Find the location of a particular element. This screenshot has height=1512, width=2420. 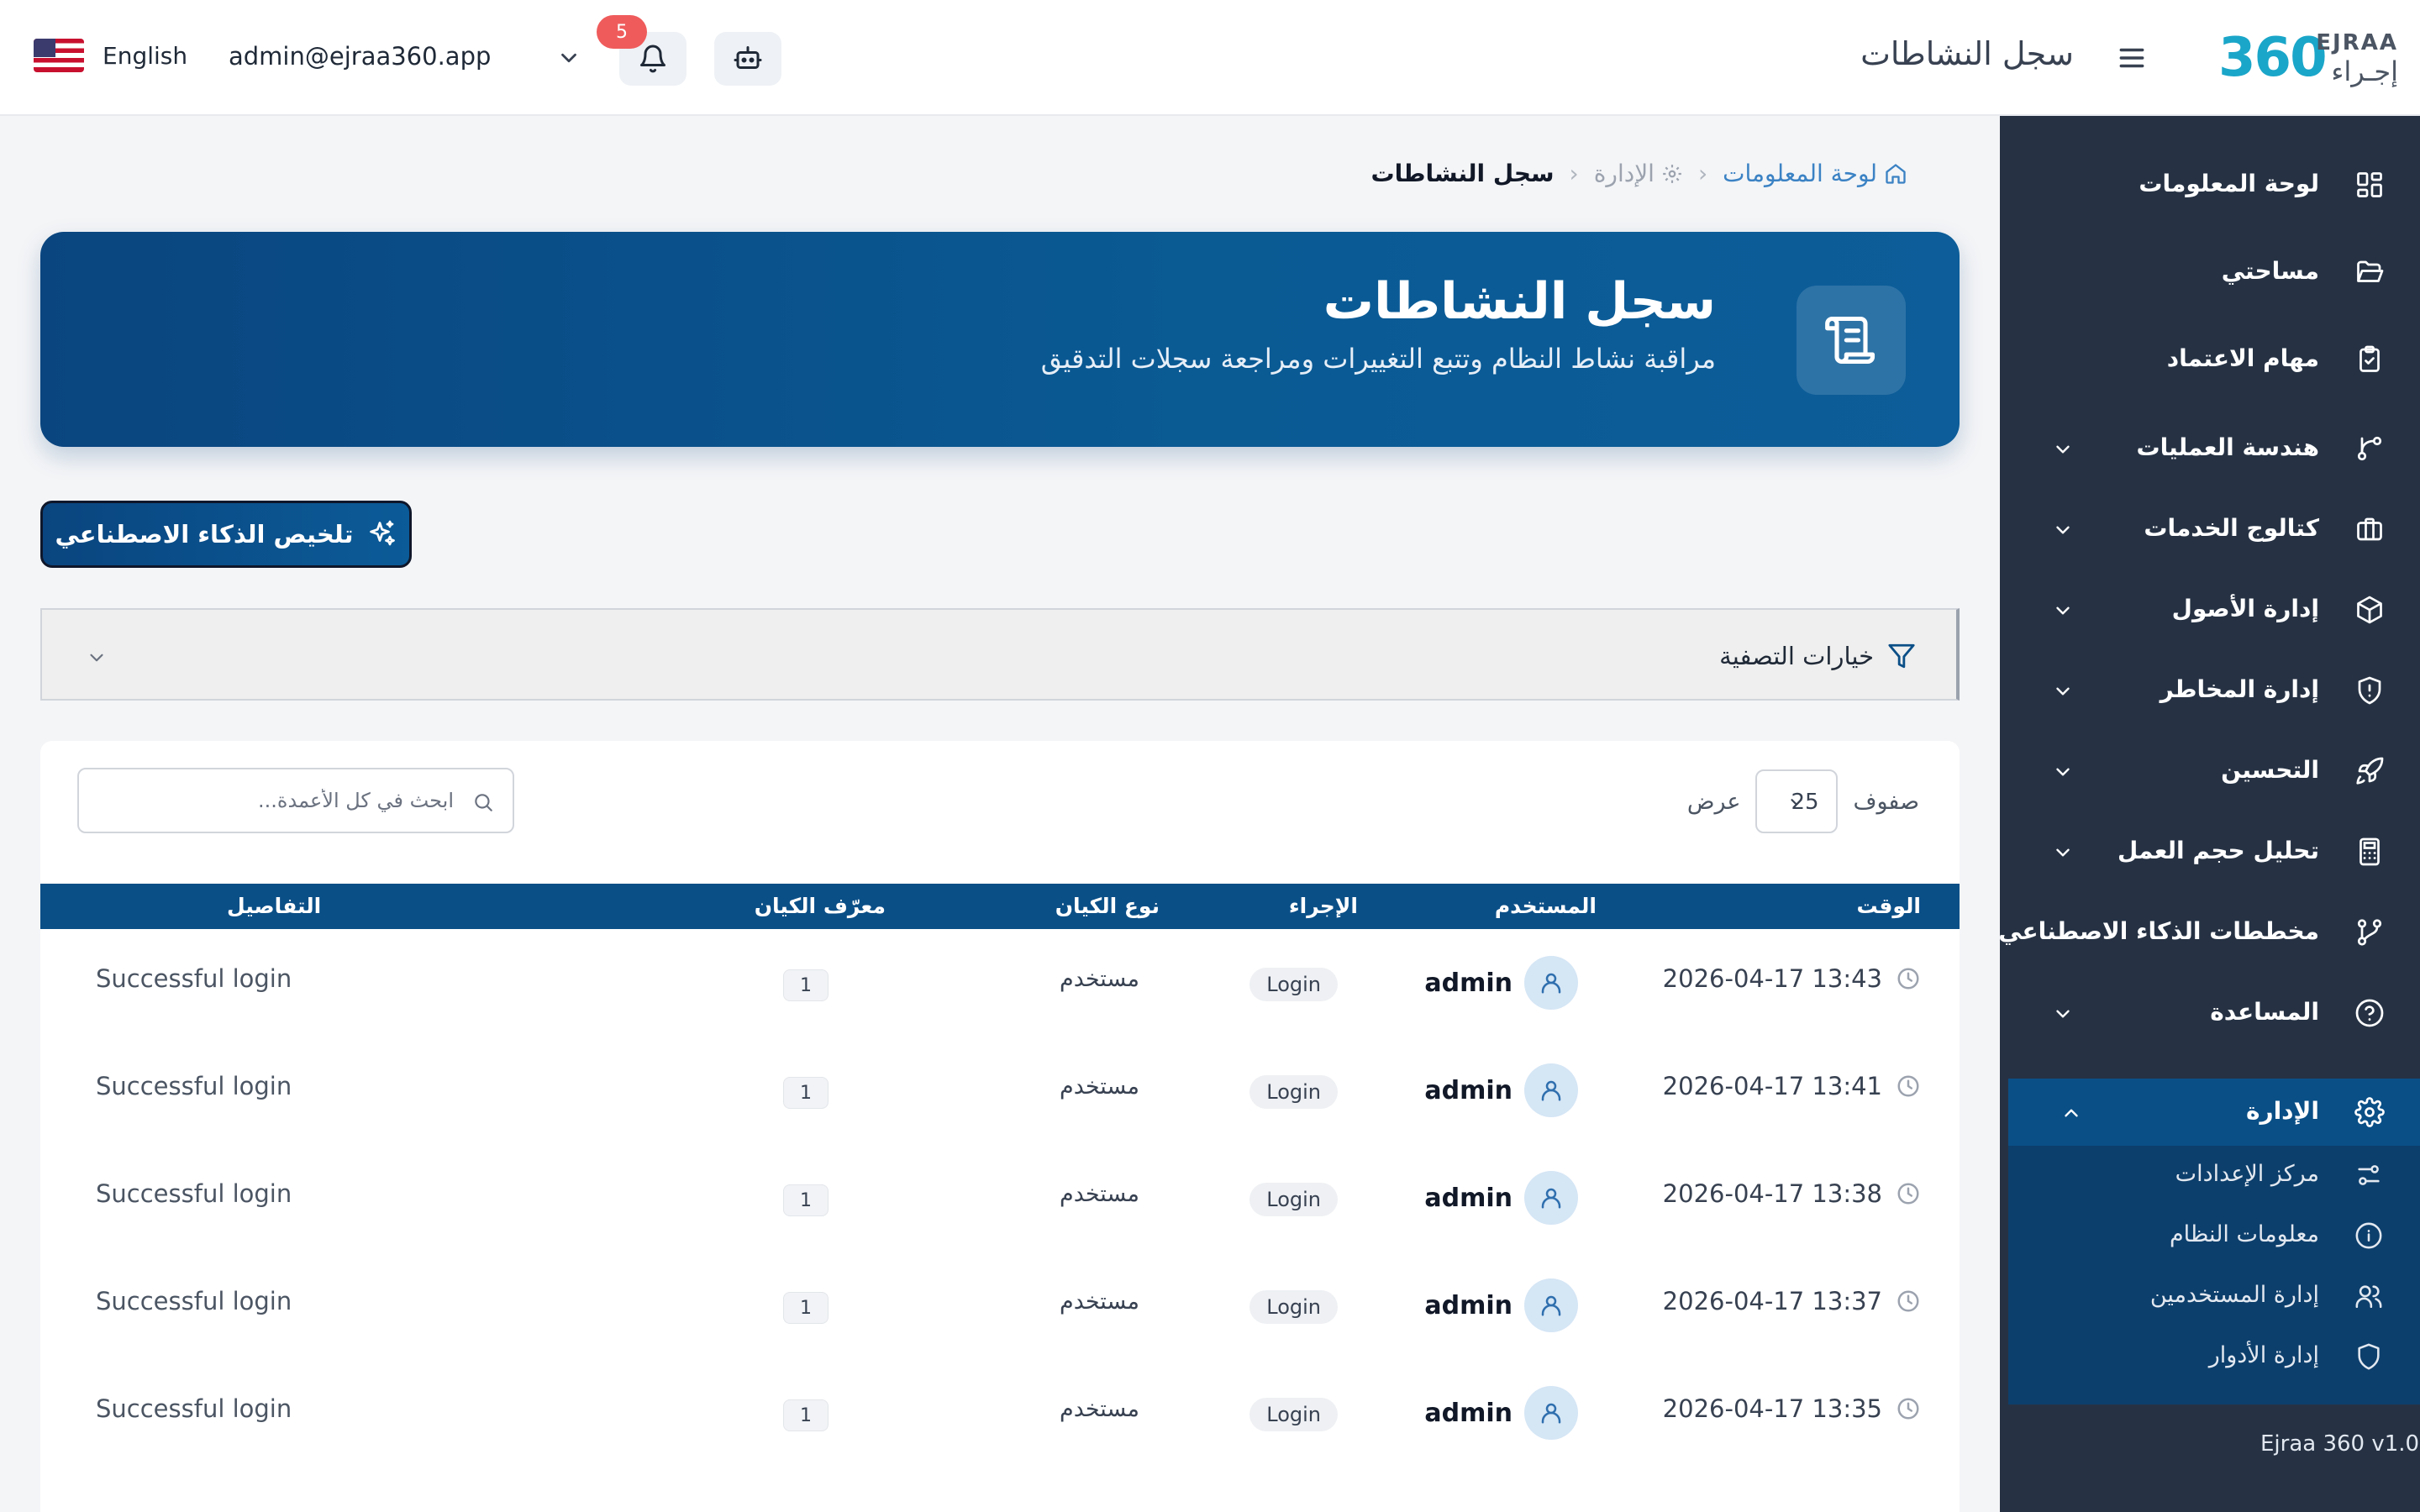

rows-per-page-select: 25 is located at coordinates (1797, 801).